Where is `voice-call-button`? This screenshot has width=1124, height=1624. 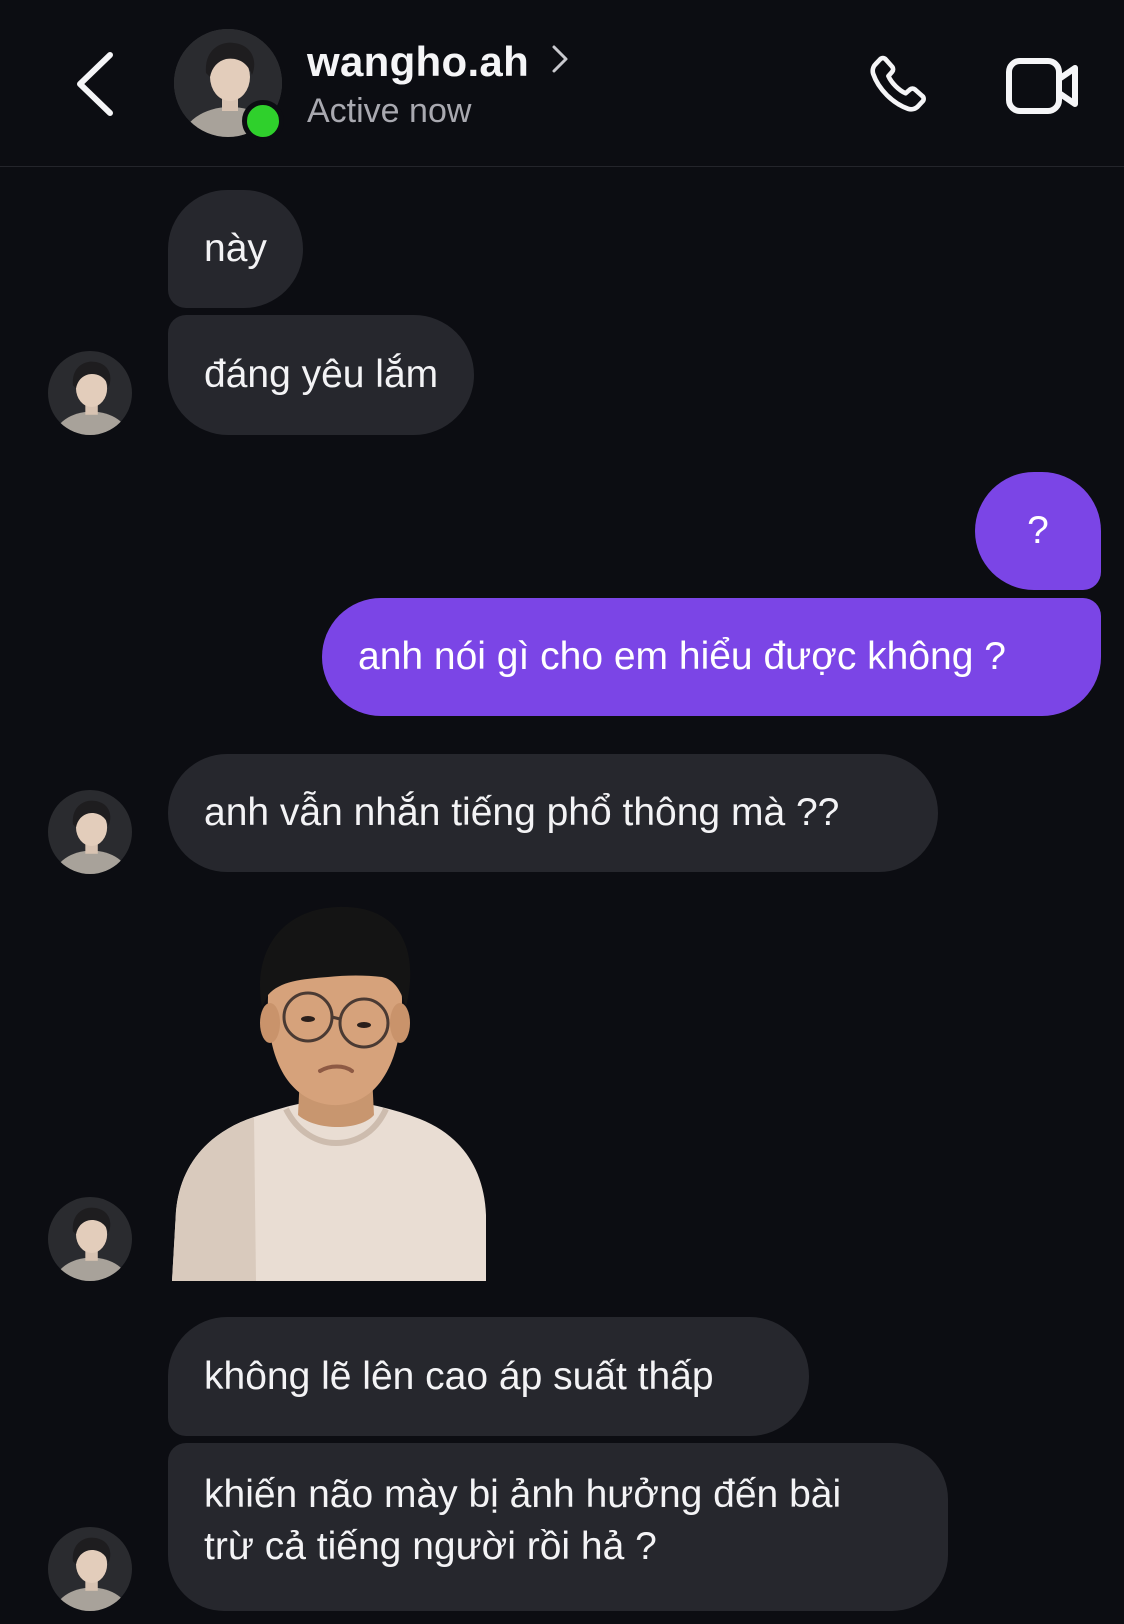 voice-call-button is located at coordinates (896, 86).